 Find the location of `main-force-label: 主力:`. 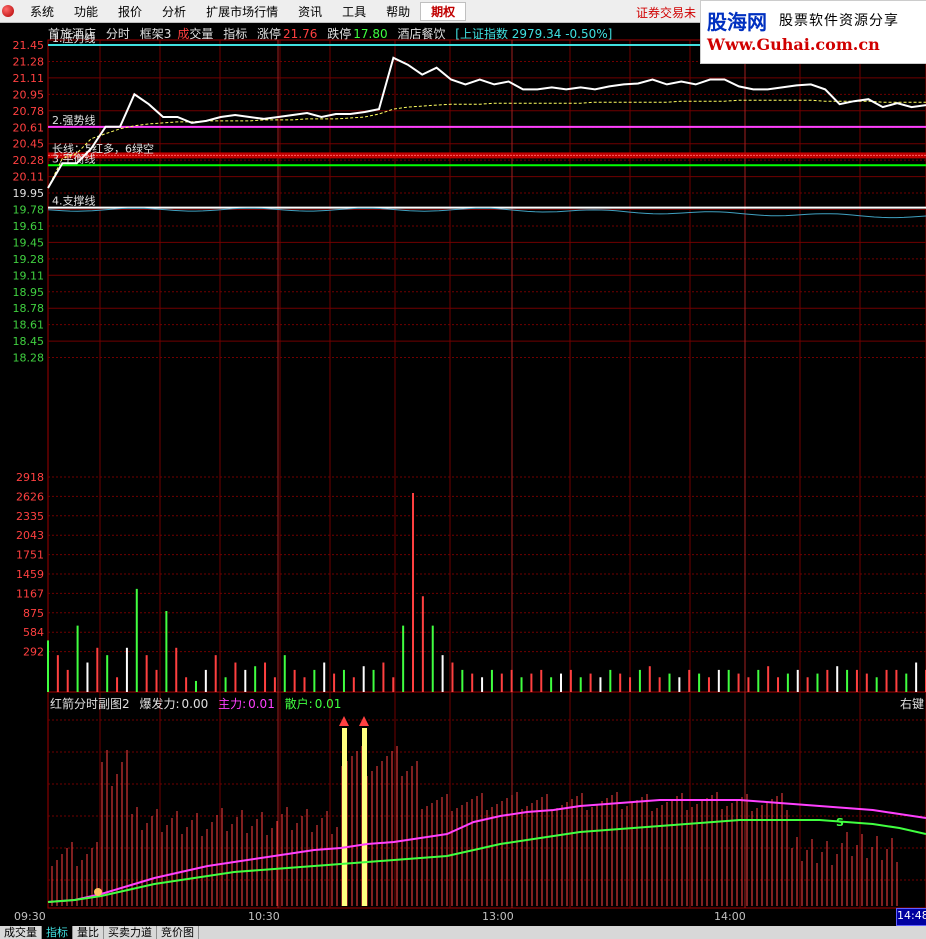

main-force-label: 主力: is located at coordinates (232, 704).